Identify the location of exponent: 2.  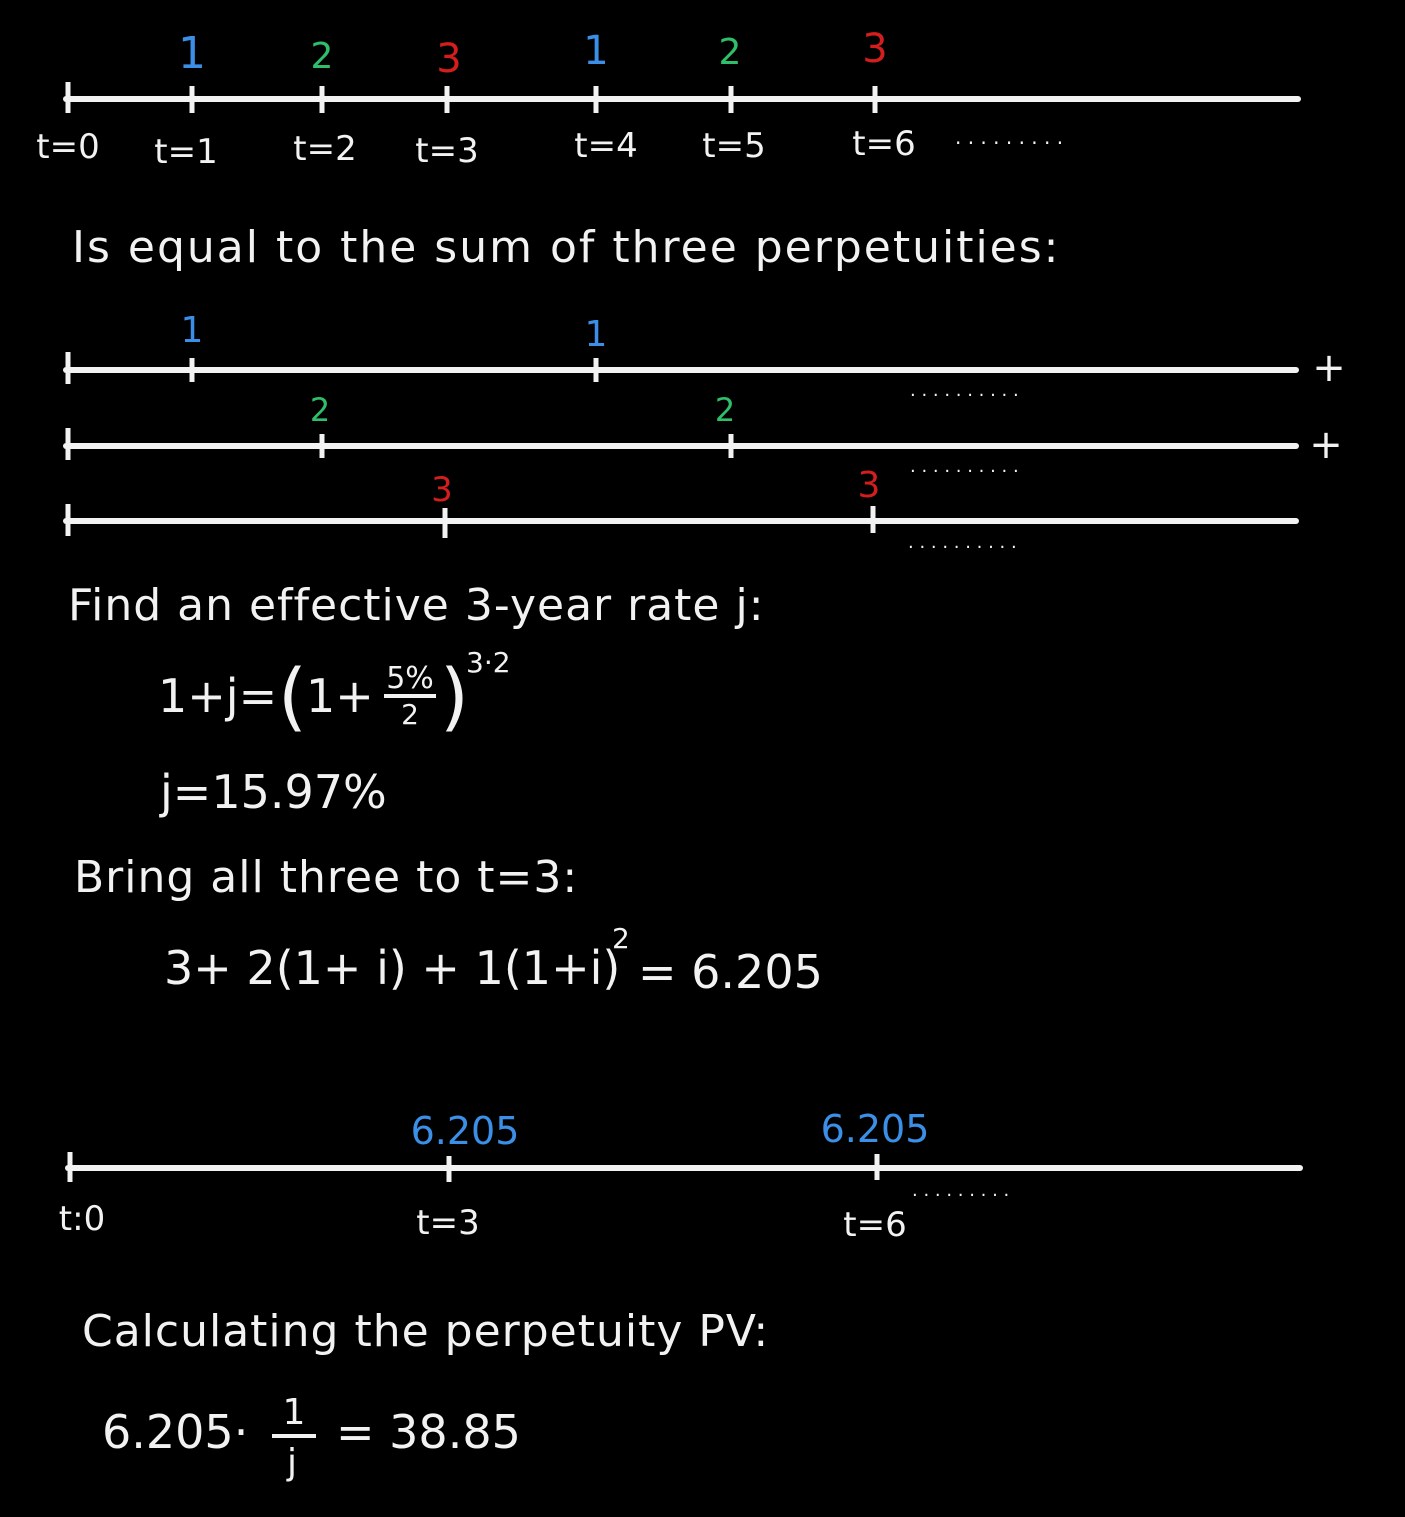
(621, 938).